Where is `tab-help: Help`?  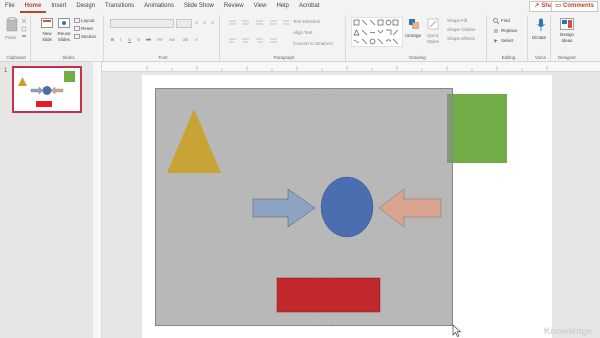
tab-help: Help is located at coordinates (282, 6).